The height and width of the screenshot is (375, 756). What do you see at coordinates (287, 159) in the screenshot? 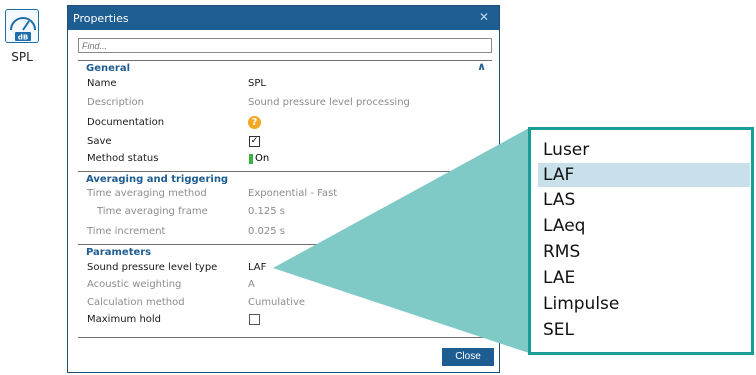
I see `property-row-method-status: Method status On` at bounding box center [287, 159].